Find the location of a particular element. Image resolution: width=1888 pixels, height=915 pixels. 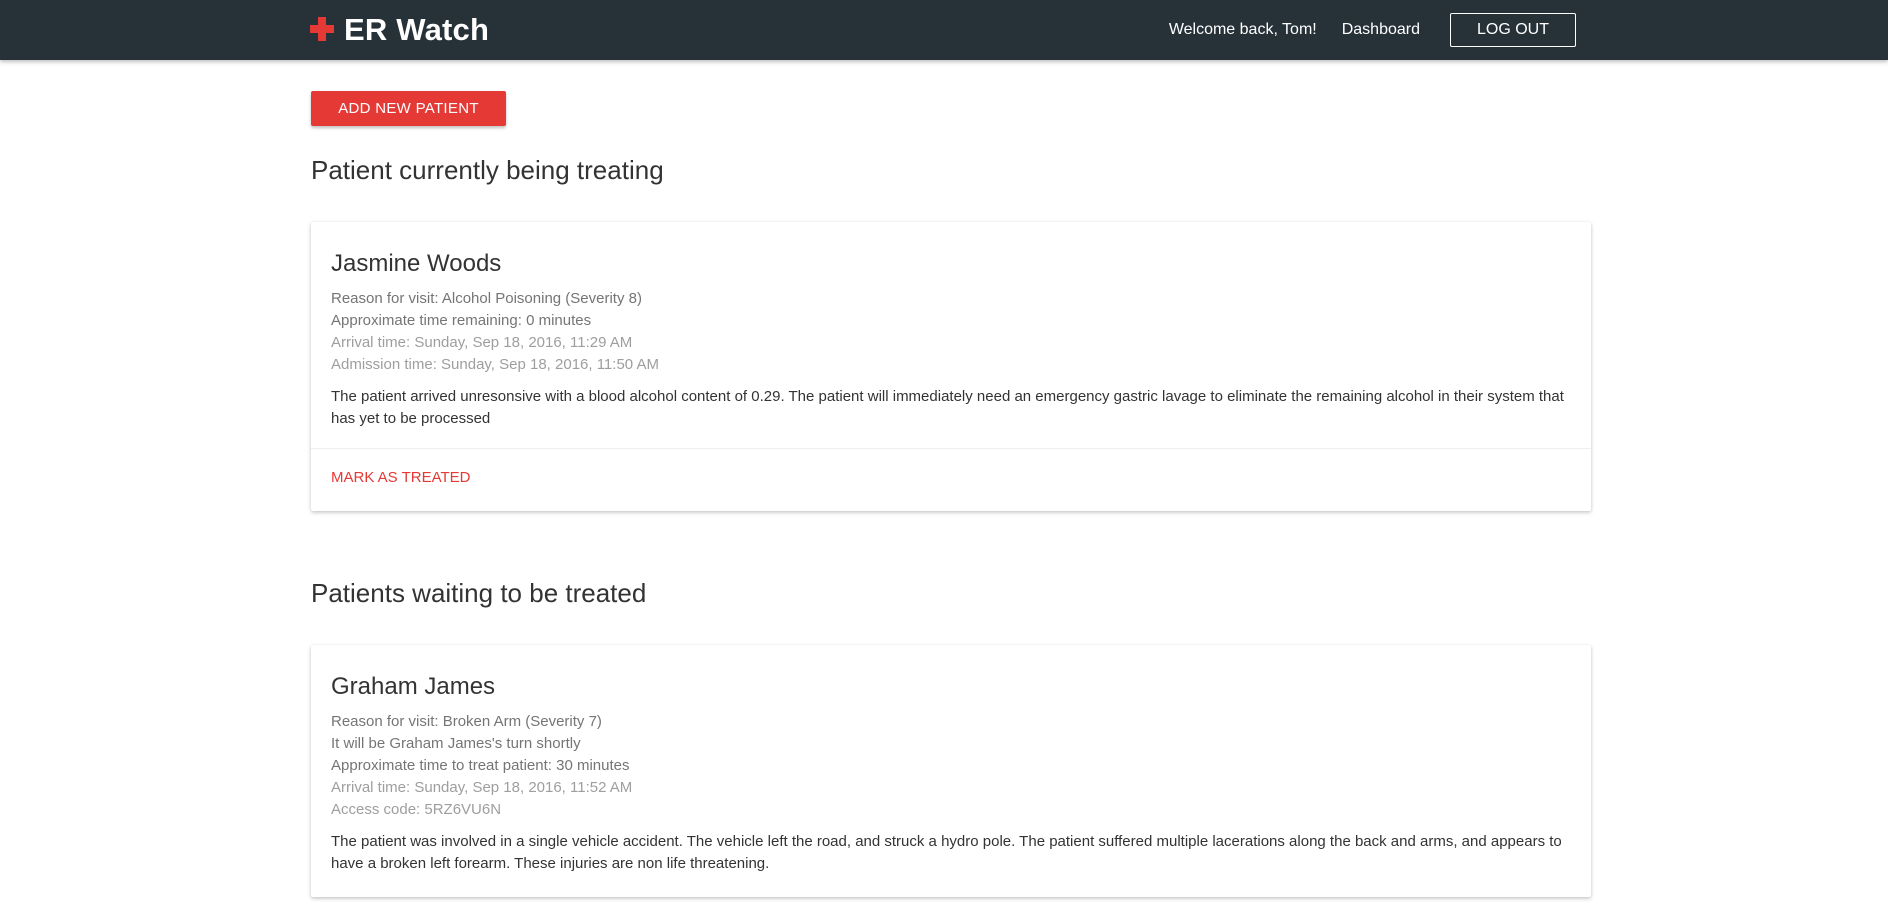

nav-right: Welcome back, Tom! Dashboard LOG OUT is located at coordinates (1372, 30).